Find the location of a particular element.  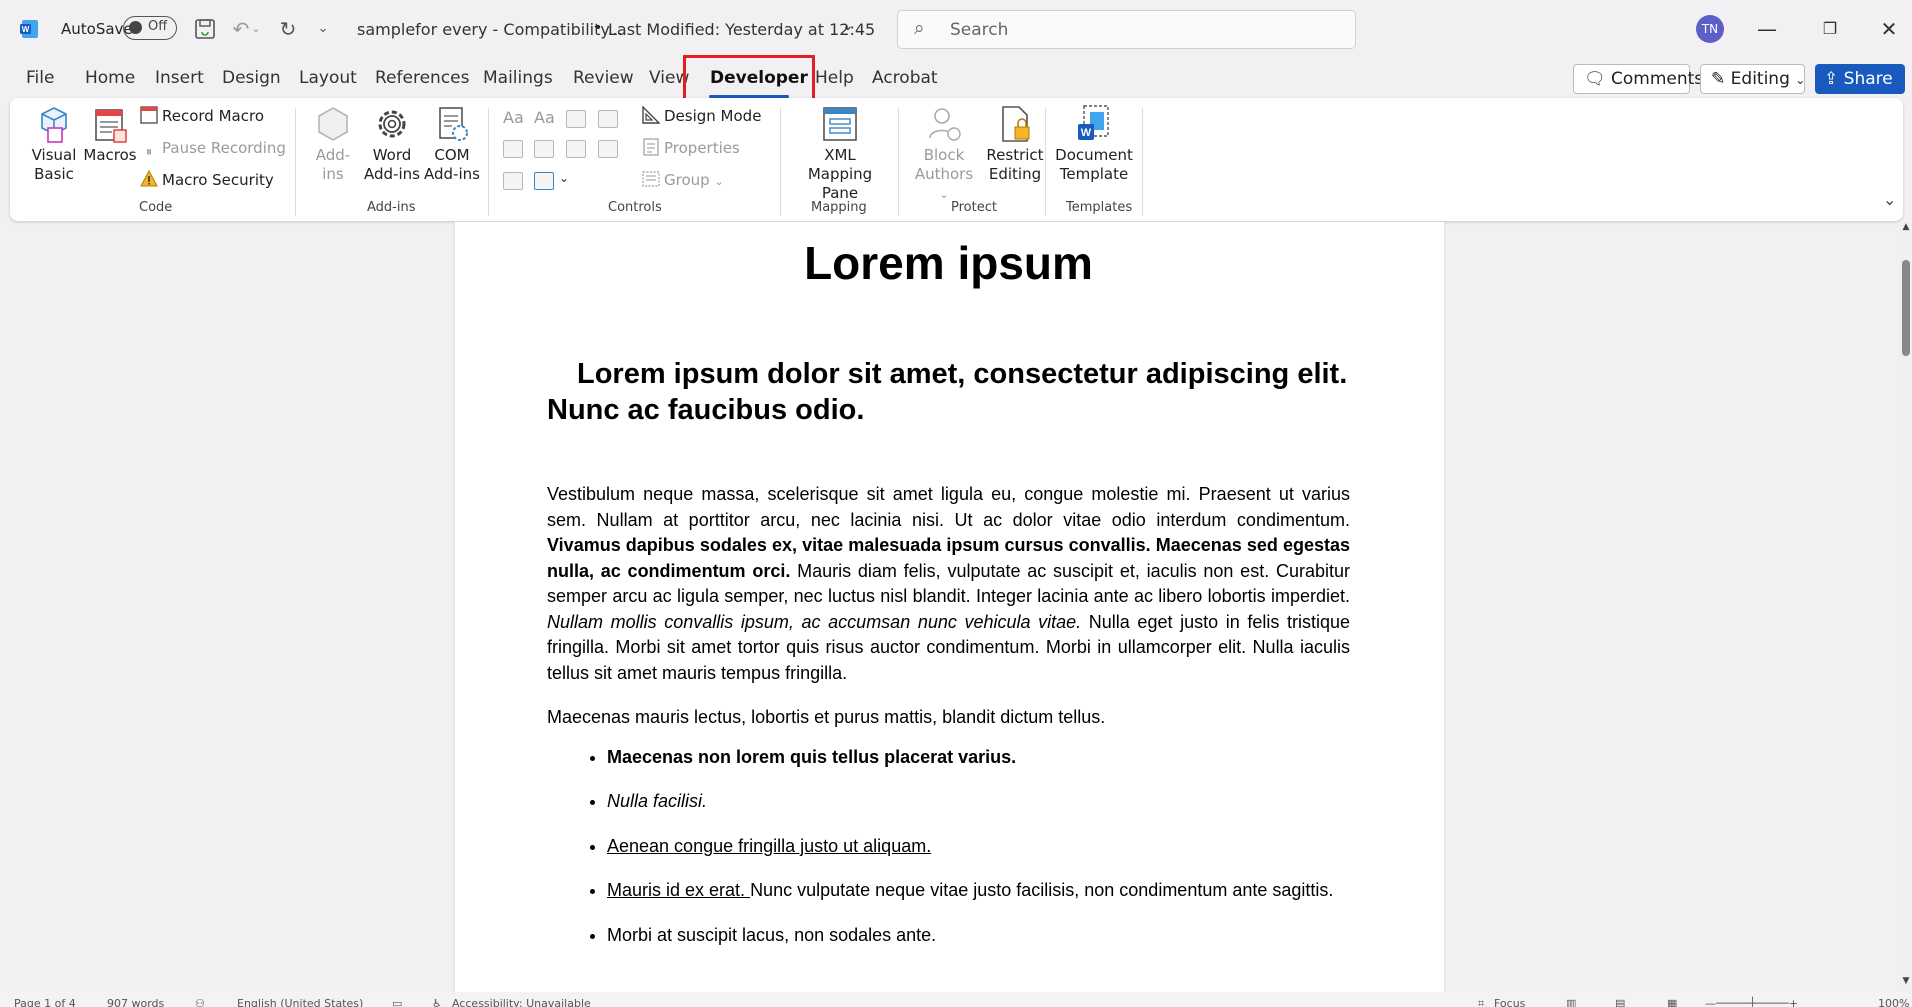

pause-recording-button: ⏸ Pause Recording is located at coordinates (213, 149).